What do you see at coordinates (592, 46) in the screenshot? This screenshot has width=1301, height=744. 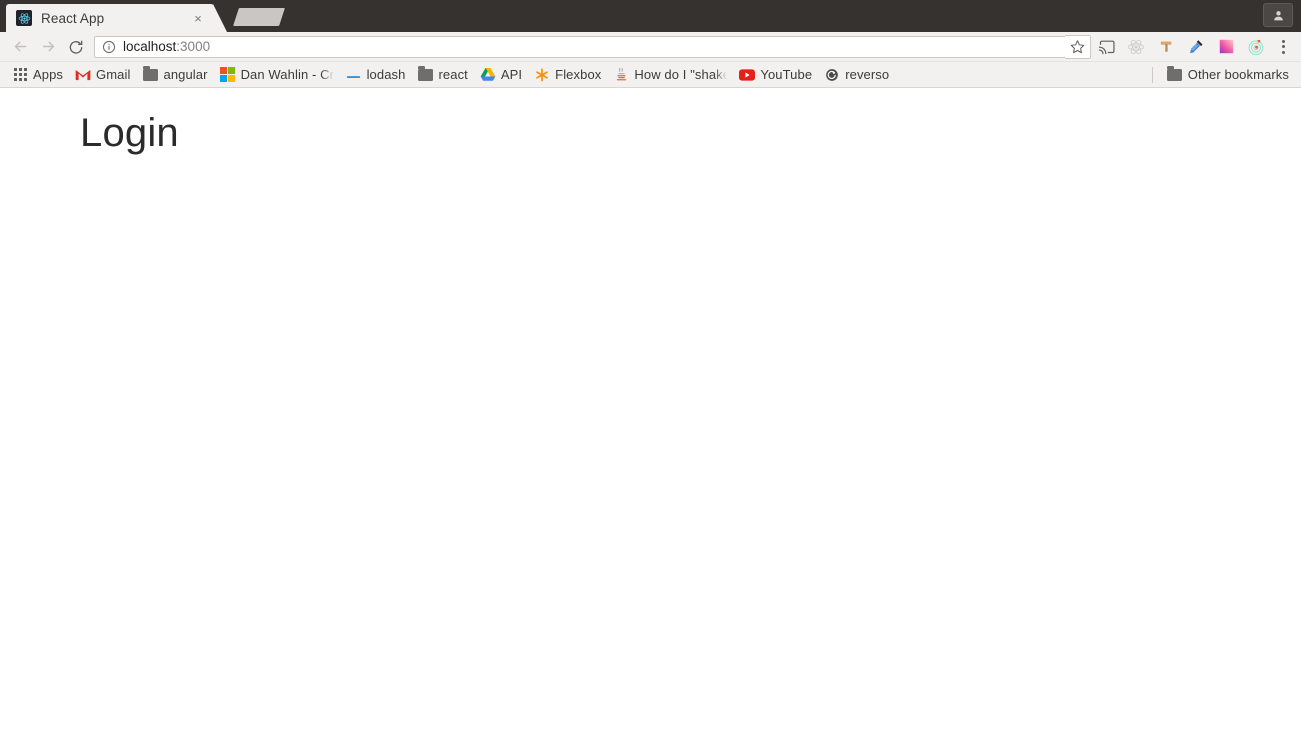 I see `url-text: localhost:3000` at bounding box center [592, 46].